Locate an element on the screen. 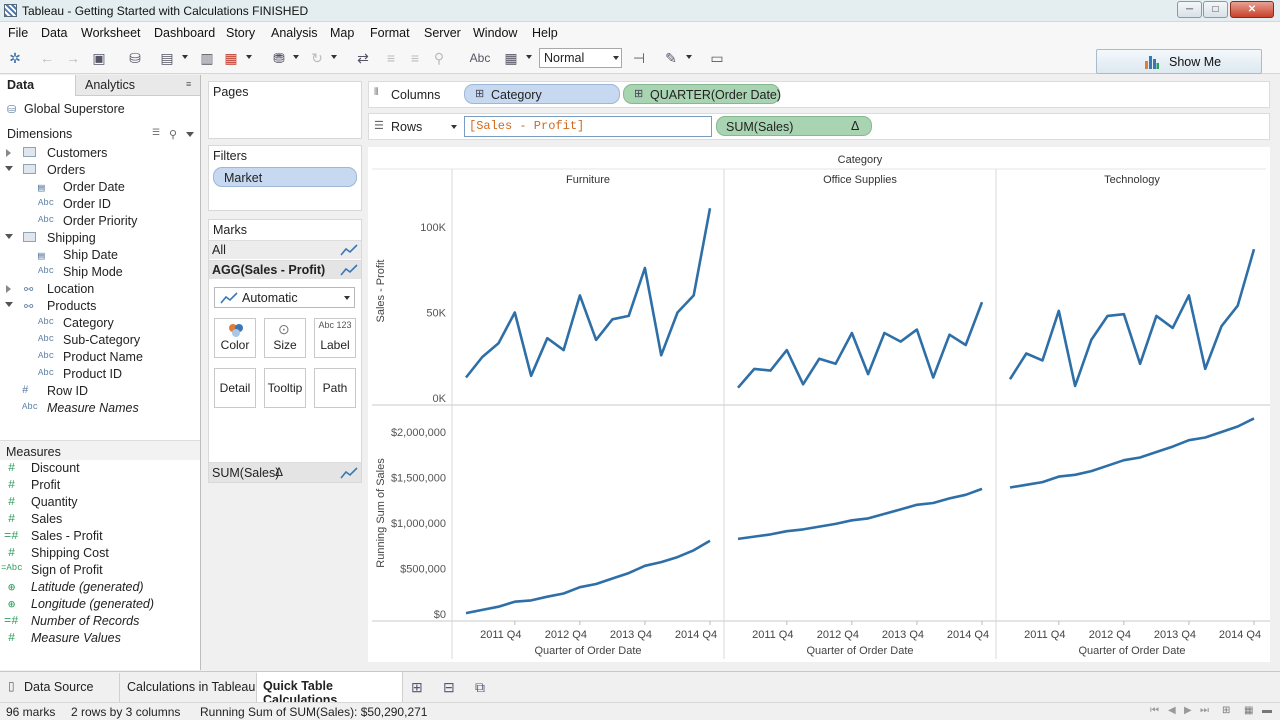 Image resolution: width=1280 pixels, height=720 pixels. tab-quick-table-calculations: Quick Table Calculations is located at coordinates (330, 689).